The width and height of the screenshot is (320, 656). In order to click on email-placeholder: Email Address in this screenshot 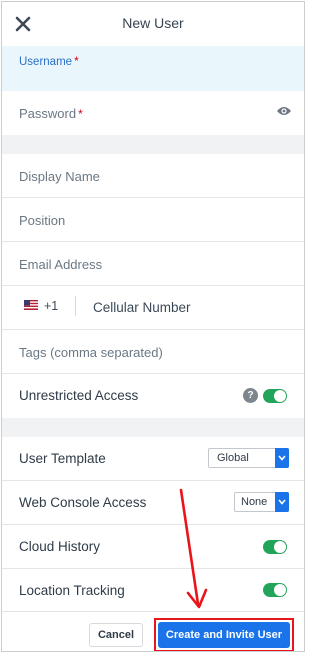, I will do `click(61, 264)`.